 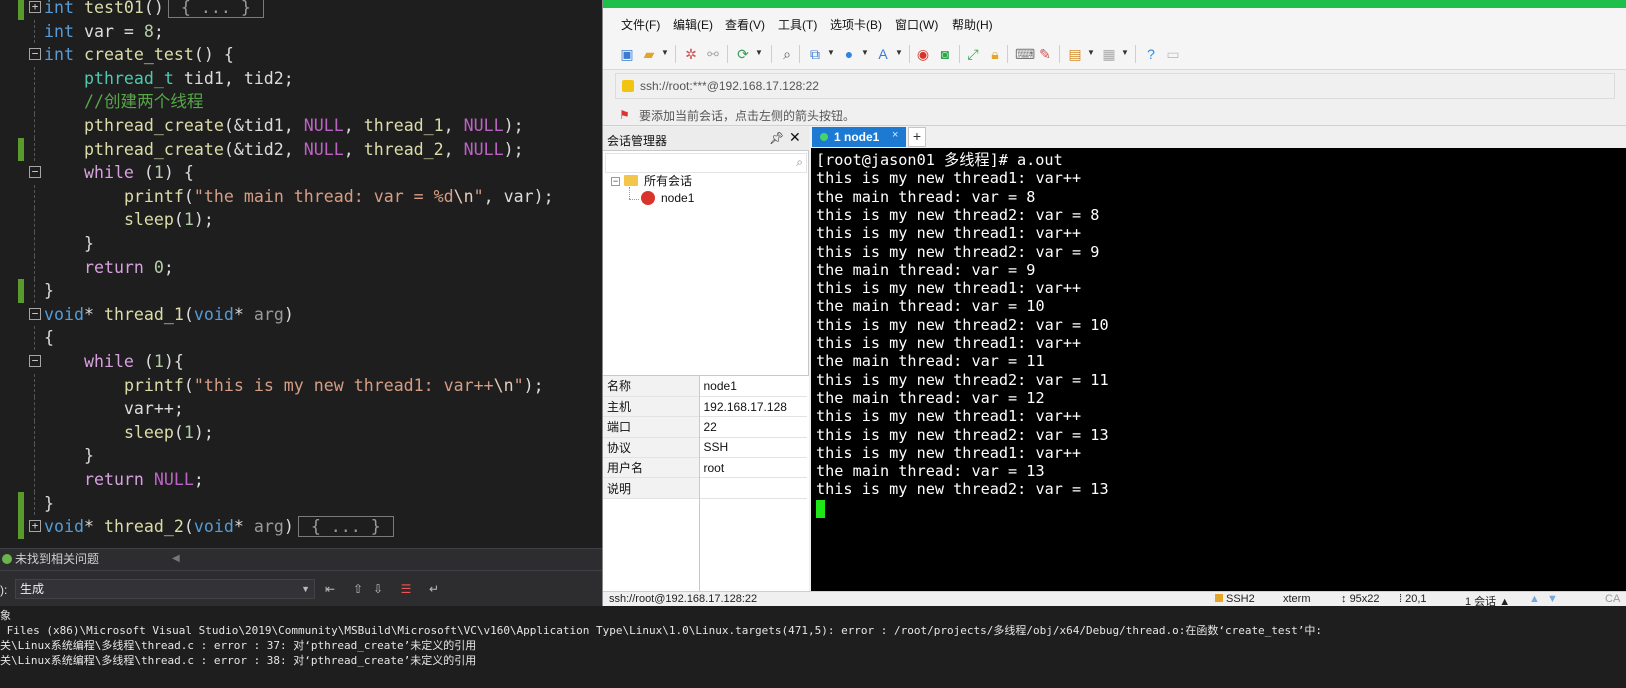 What do you see at coordinates (945, 54) in the screenshot?
I see `xftp-icon: ◙` at bounding box center [945, 54].